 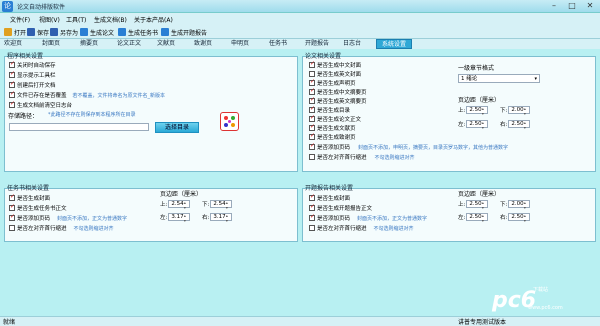 I want to click on palette-icon, so click(x=229, y=121).